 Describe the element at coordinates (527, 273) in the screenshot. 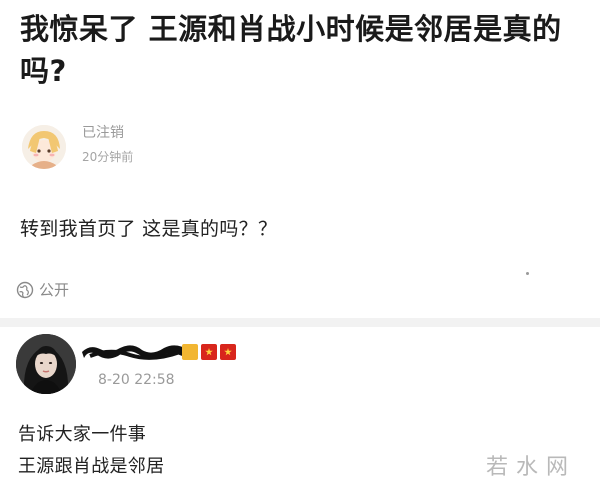

I see `dust-speck` at that location.